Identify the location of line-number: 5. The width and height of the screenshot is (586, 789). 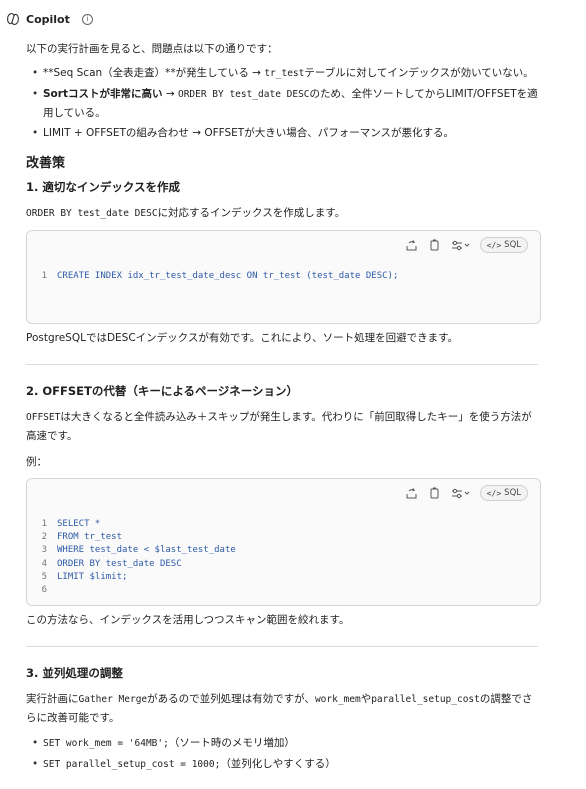
(44, 576).